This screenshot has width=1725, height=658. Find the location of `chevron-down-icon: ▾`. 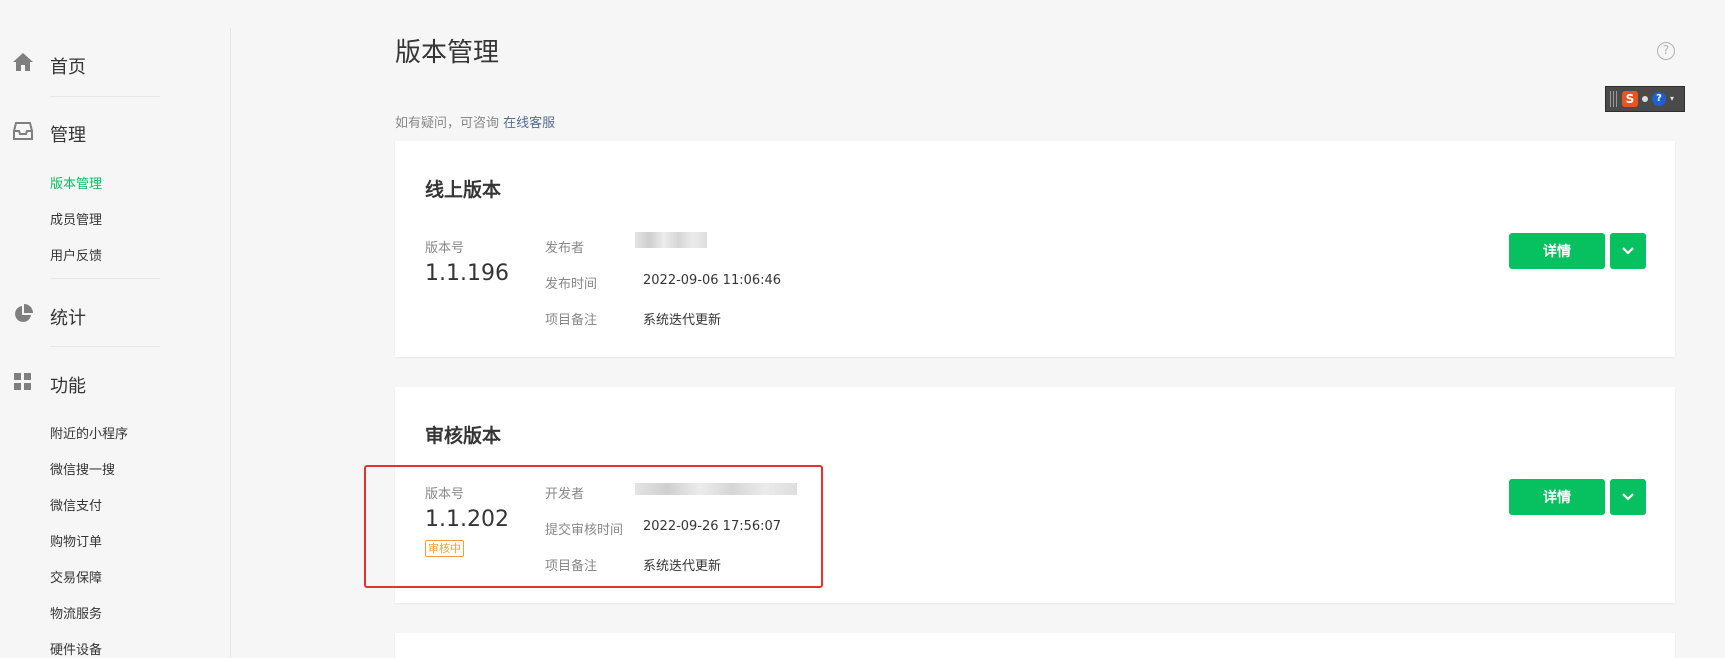

chevron-down-icon: ▾ is located at coordinates (1672, 99).